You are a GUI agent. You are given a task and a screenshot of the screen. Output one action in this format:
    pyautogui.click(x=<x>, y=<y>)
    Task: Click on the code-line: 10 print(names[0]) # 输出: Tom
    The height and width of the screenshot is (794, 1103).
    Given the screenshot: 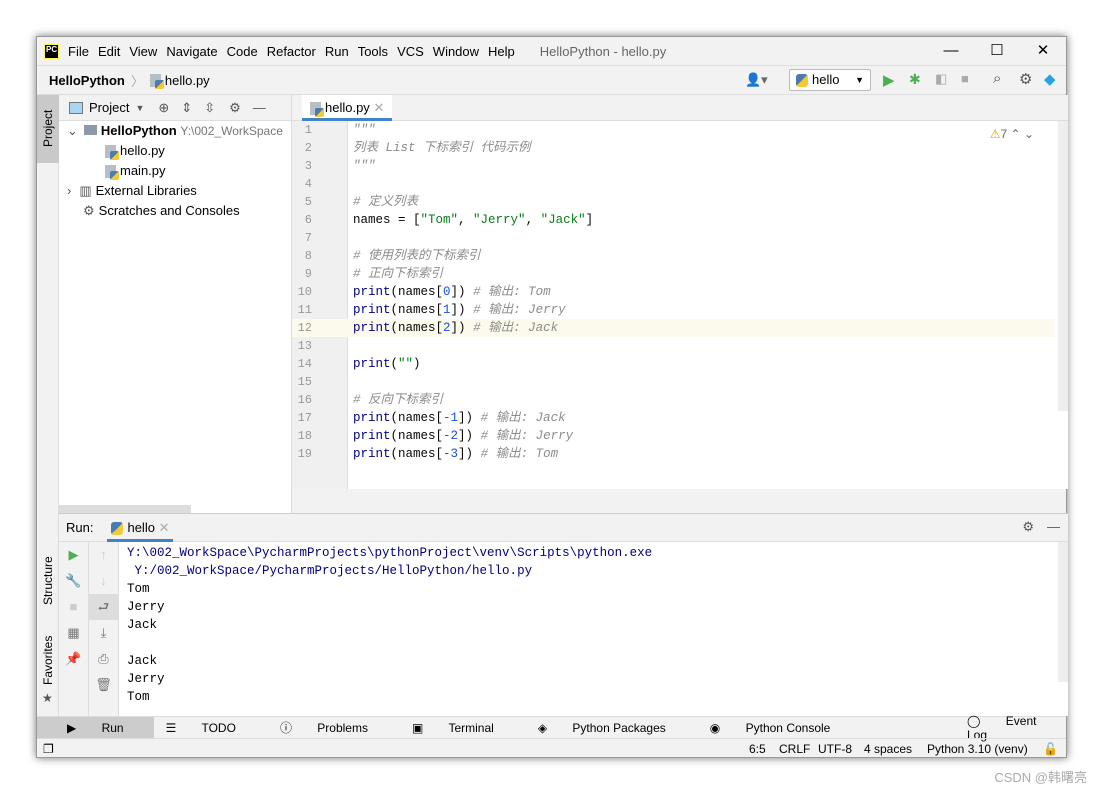 What is the action you would take?
    pyautogui.click(x=673, y=292)
    